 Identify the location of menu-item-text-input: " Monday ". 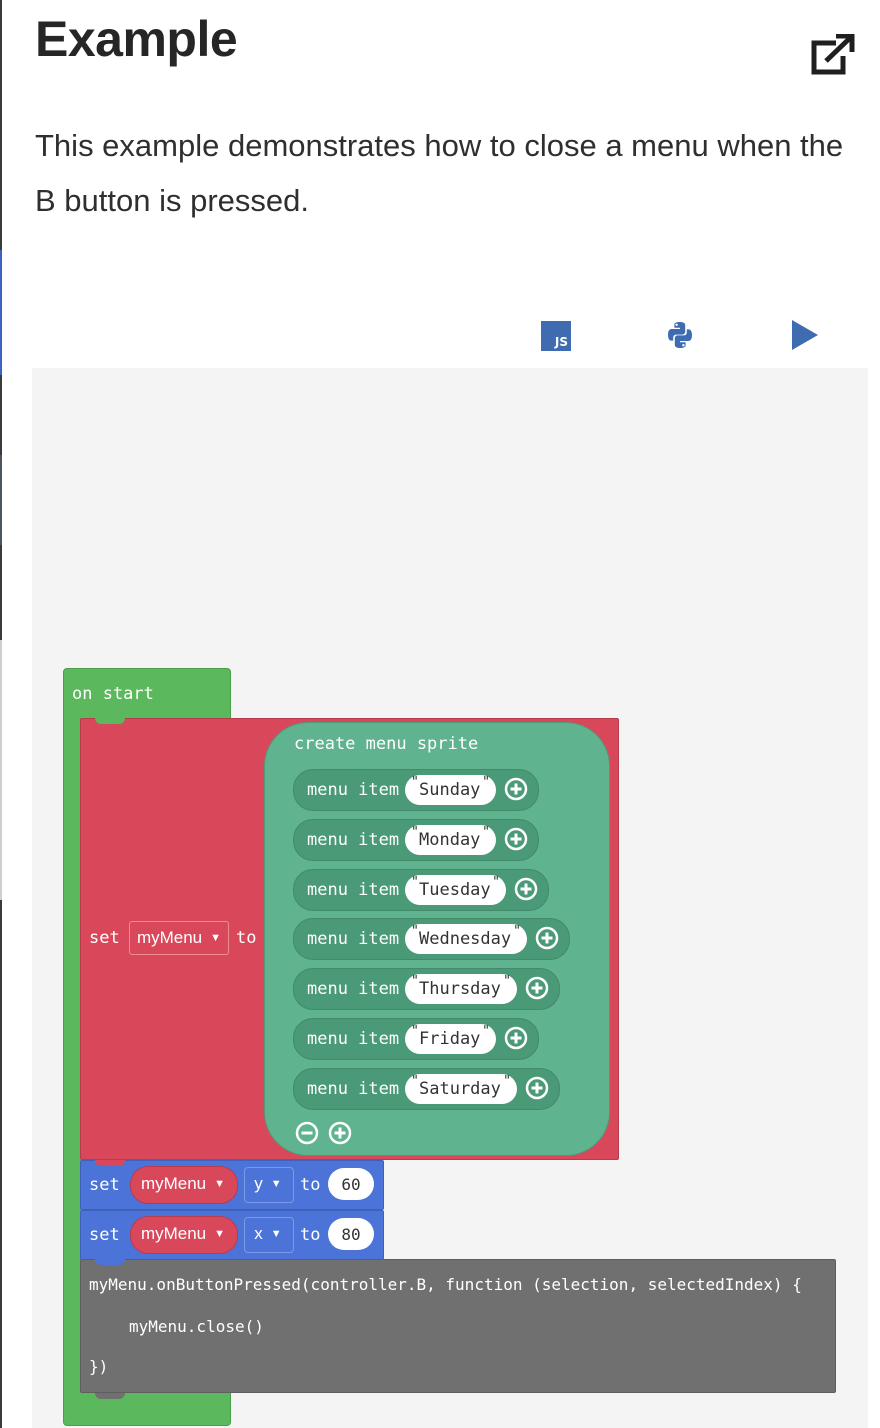
(450, 839).